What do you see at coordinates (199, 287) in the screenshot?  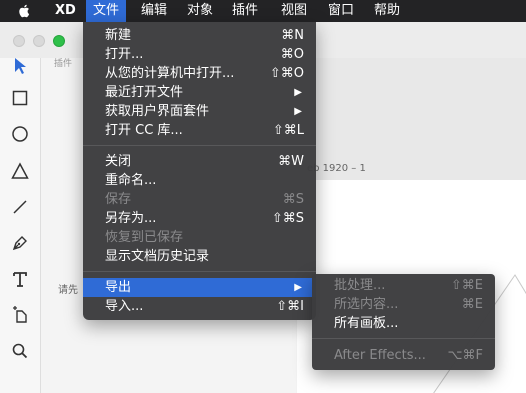 I see `menu-item-export: 导出 ▶` at bounding box center [199, 287].